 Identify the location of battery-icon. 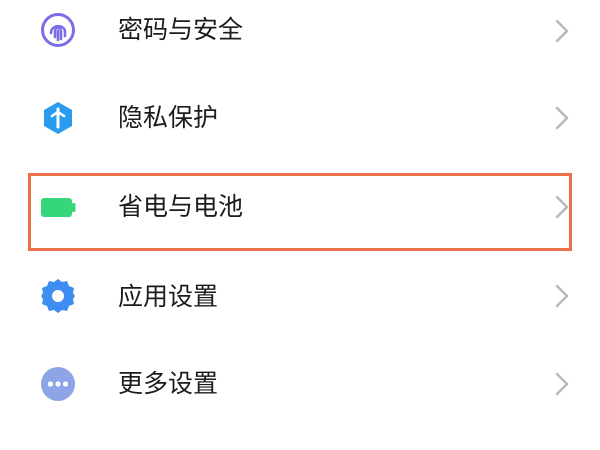
(58, 207).